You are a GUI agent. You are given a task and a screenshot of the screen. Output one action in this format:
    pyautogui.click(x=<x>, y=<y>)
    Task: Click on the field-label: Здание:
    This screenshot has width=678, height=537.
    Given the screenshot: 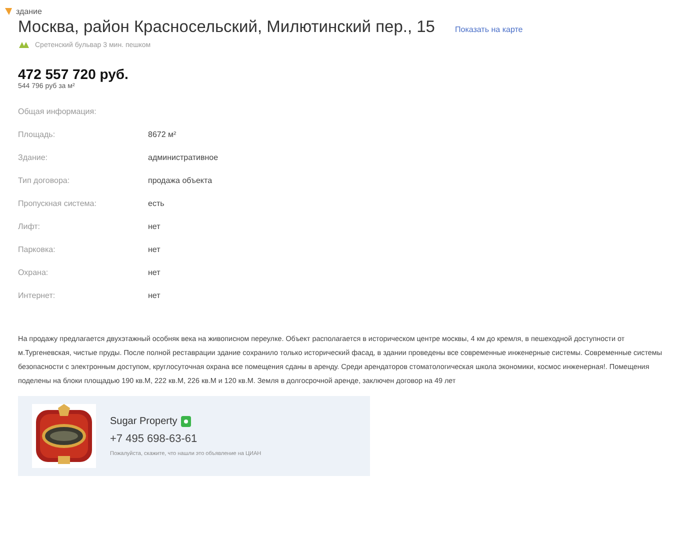 What is the action you would take?
    pyautogui.click(x=33, y=158)
    